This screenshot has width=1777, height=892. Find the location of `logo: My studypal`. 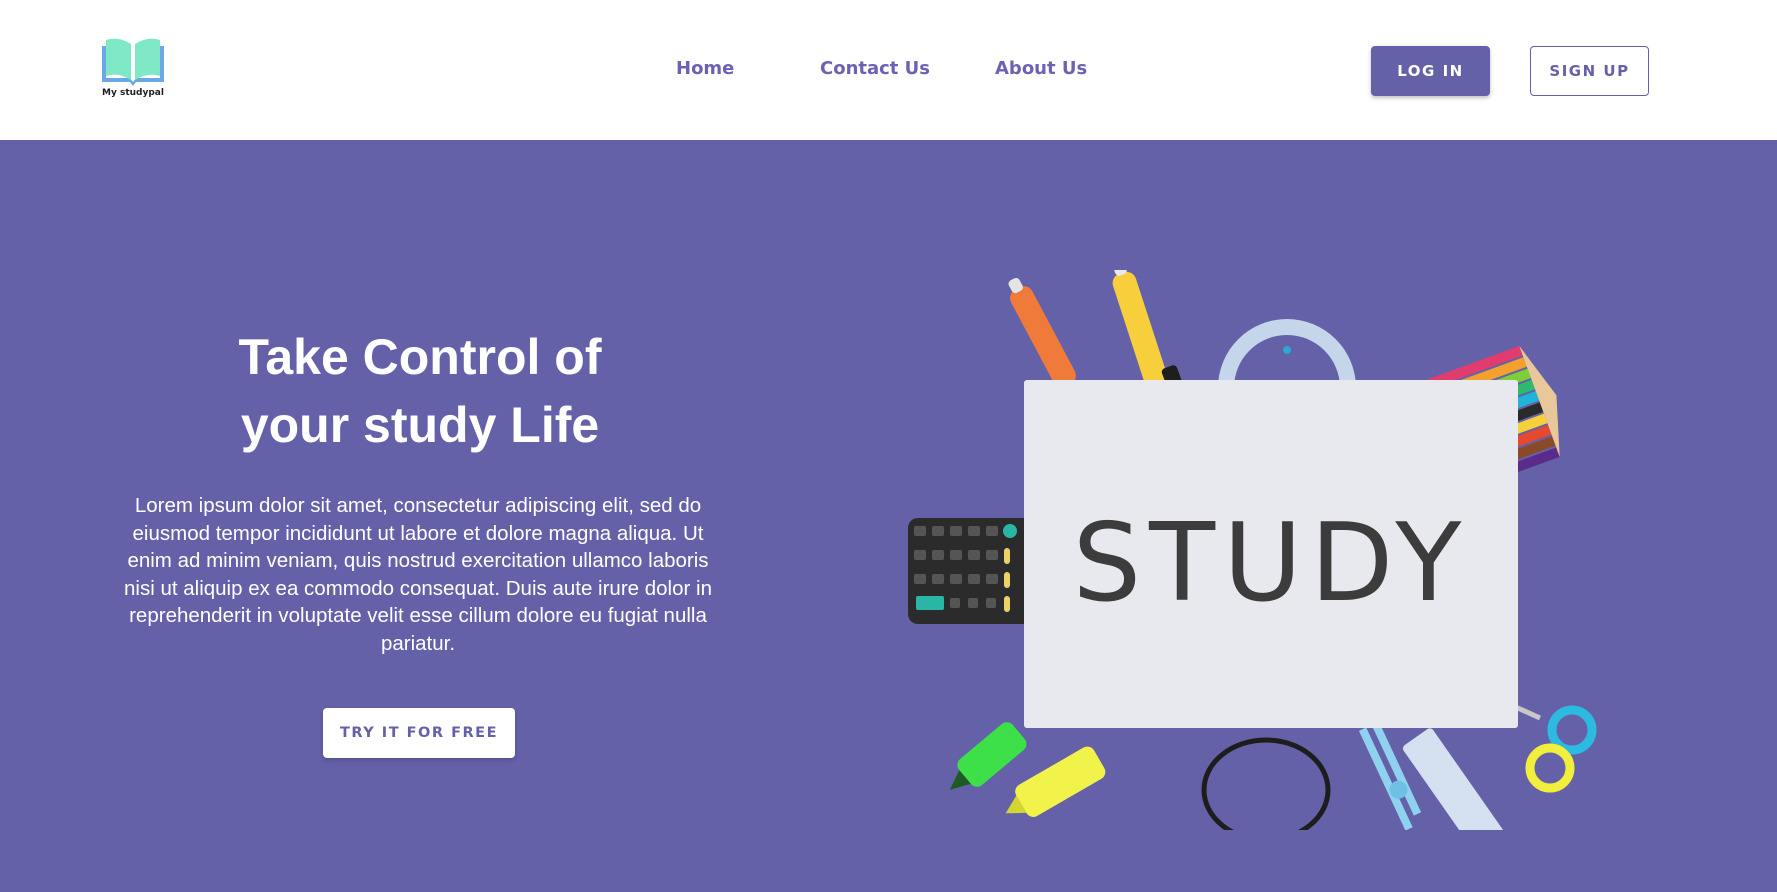

logo: My studypal is located at coordinates (133, 69).